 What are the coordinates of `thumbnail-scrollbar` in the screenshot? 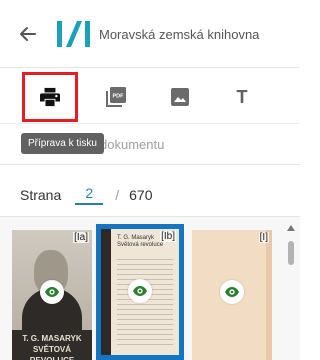 It's located at (291, 292).